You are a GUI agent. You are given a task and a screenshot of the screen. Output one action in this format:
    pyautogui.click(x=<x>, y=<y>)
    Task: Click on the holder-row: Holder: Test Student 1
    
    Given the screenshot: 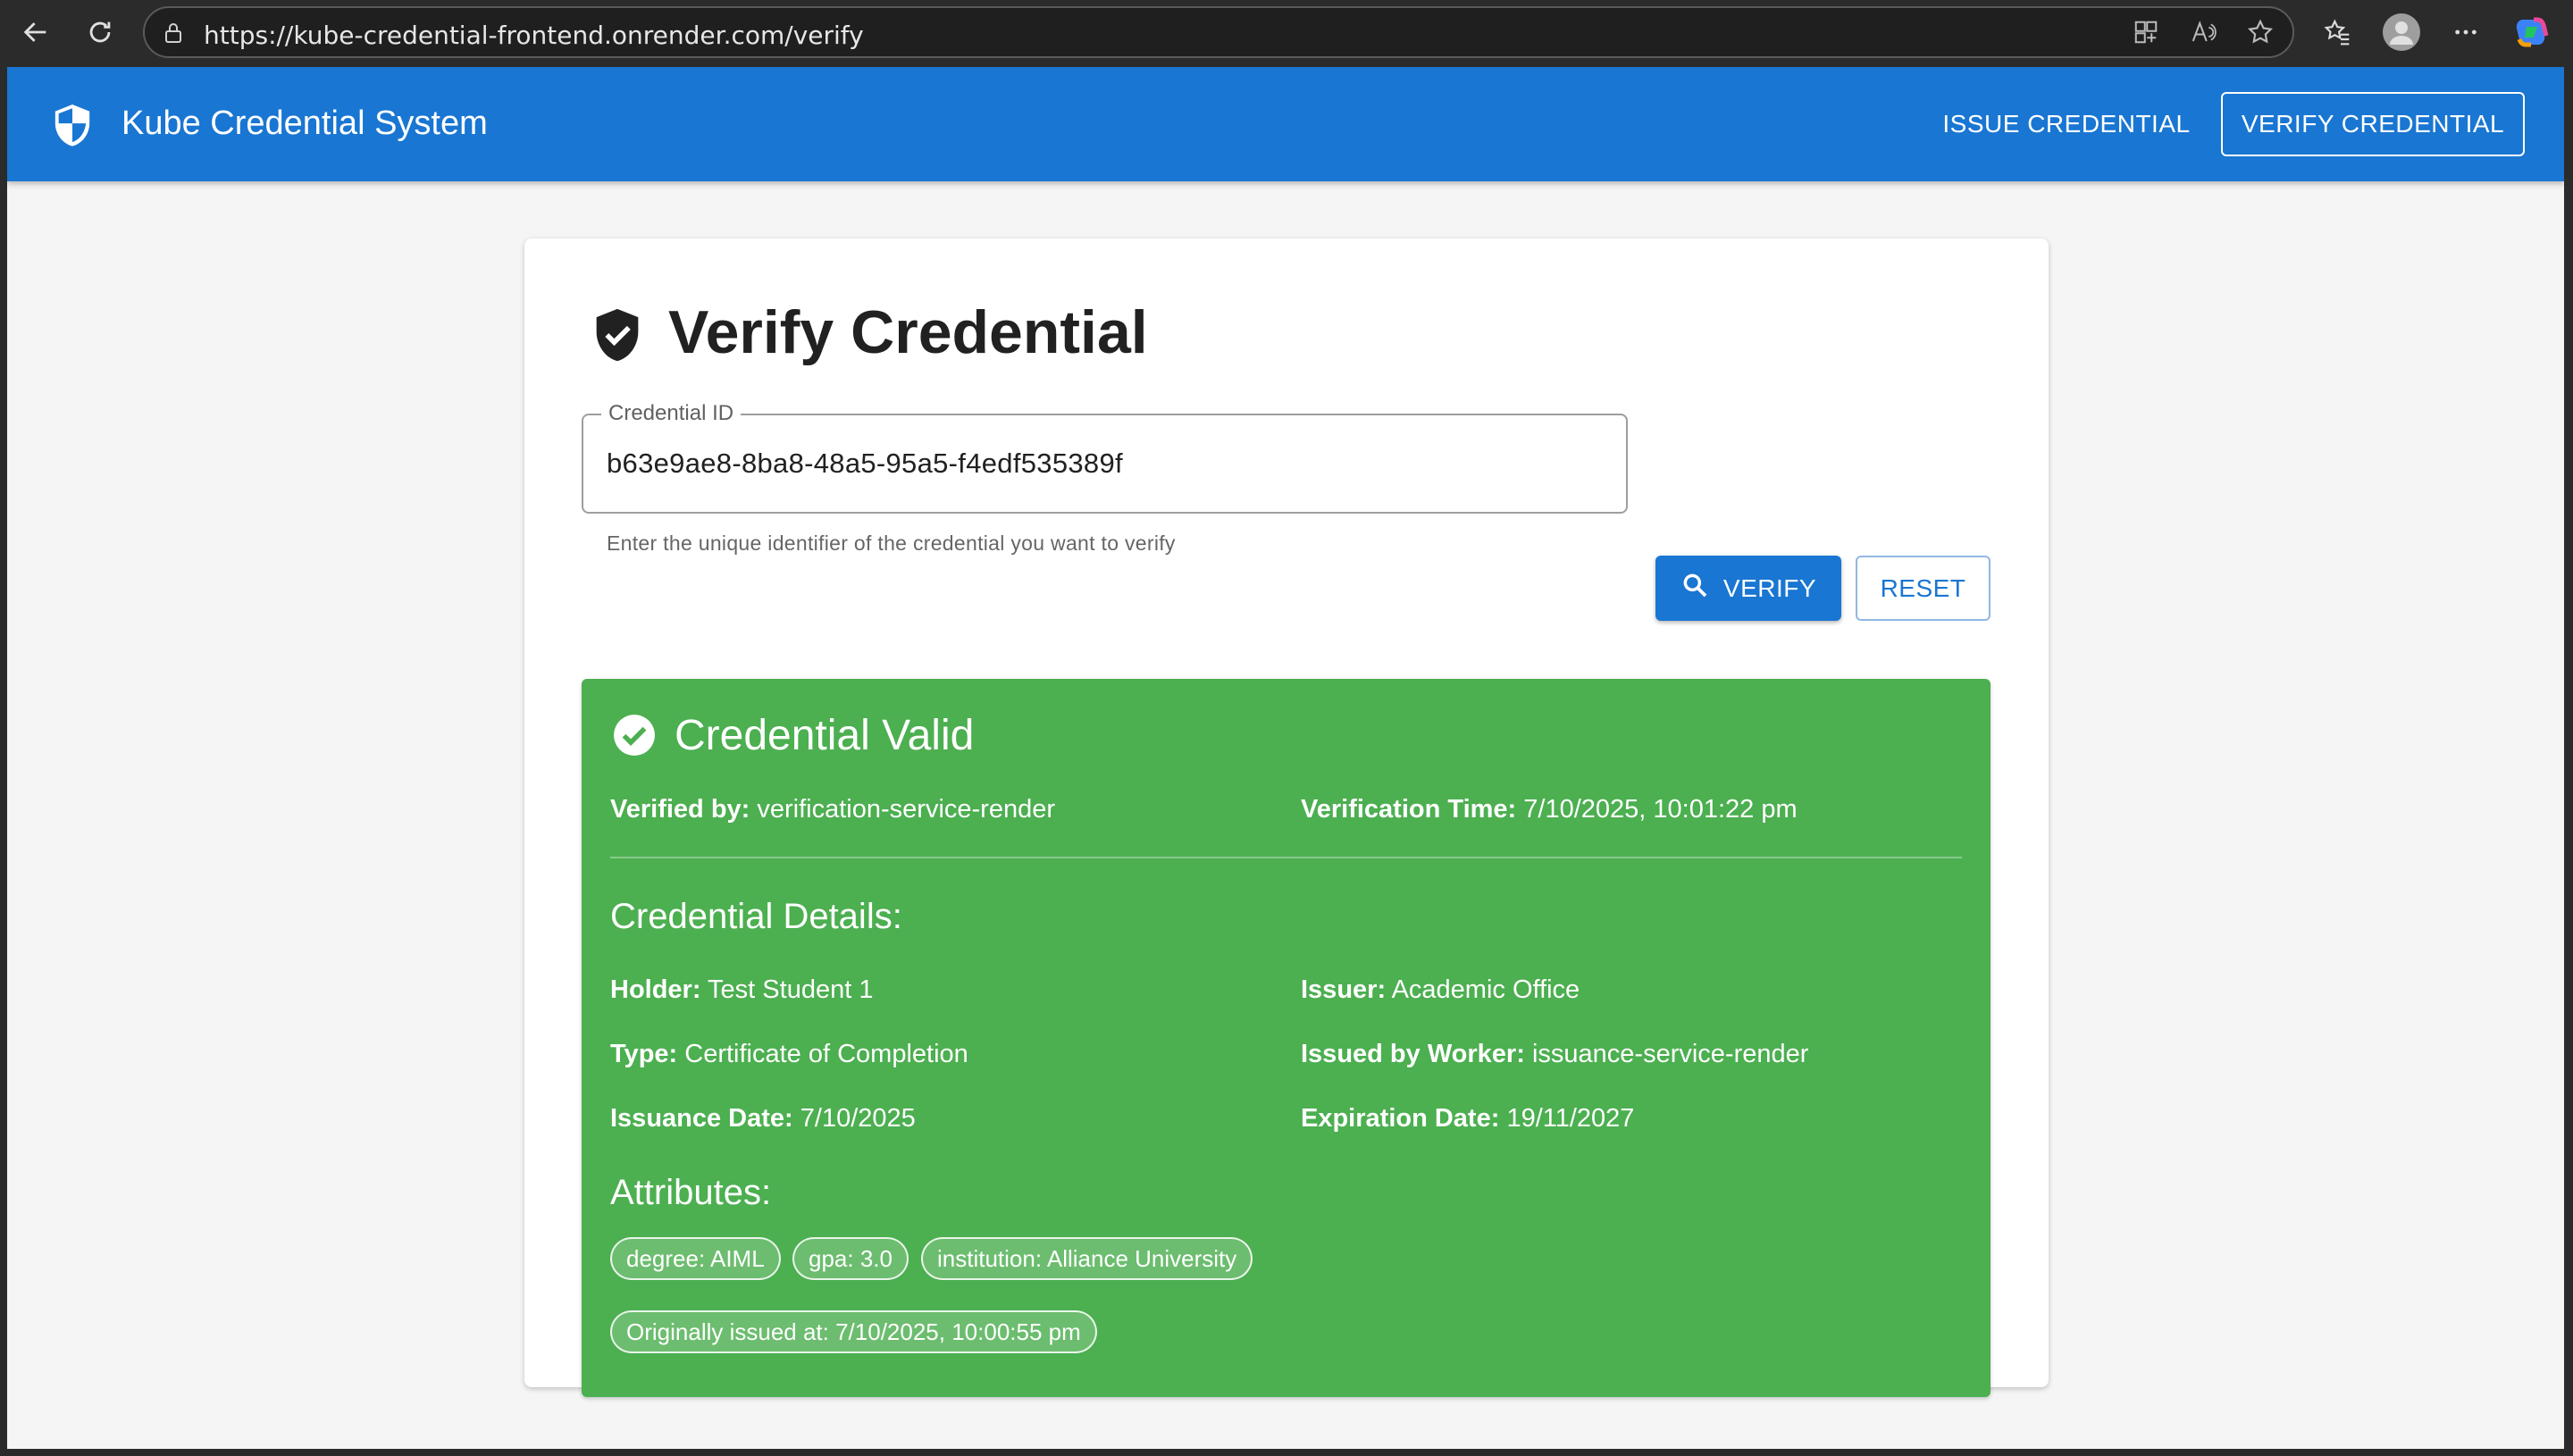 What is the action you would take?
    pyautogui.click(x=741, y=990)
    